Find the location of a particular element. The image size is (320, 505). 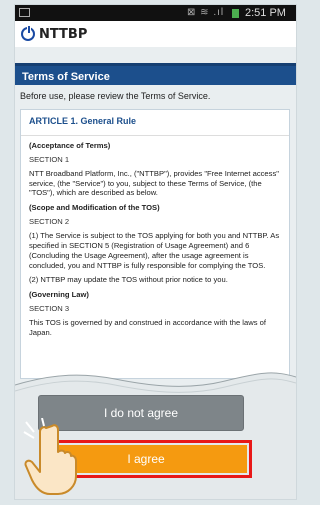

app-header: NTTBP is located at coordinates (155, 34).